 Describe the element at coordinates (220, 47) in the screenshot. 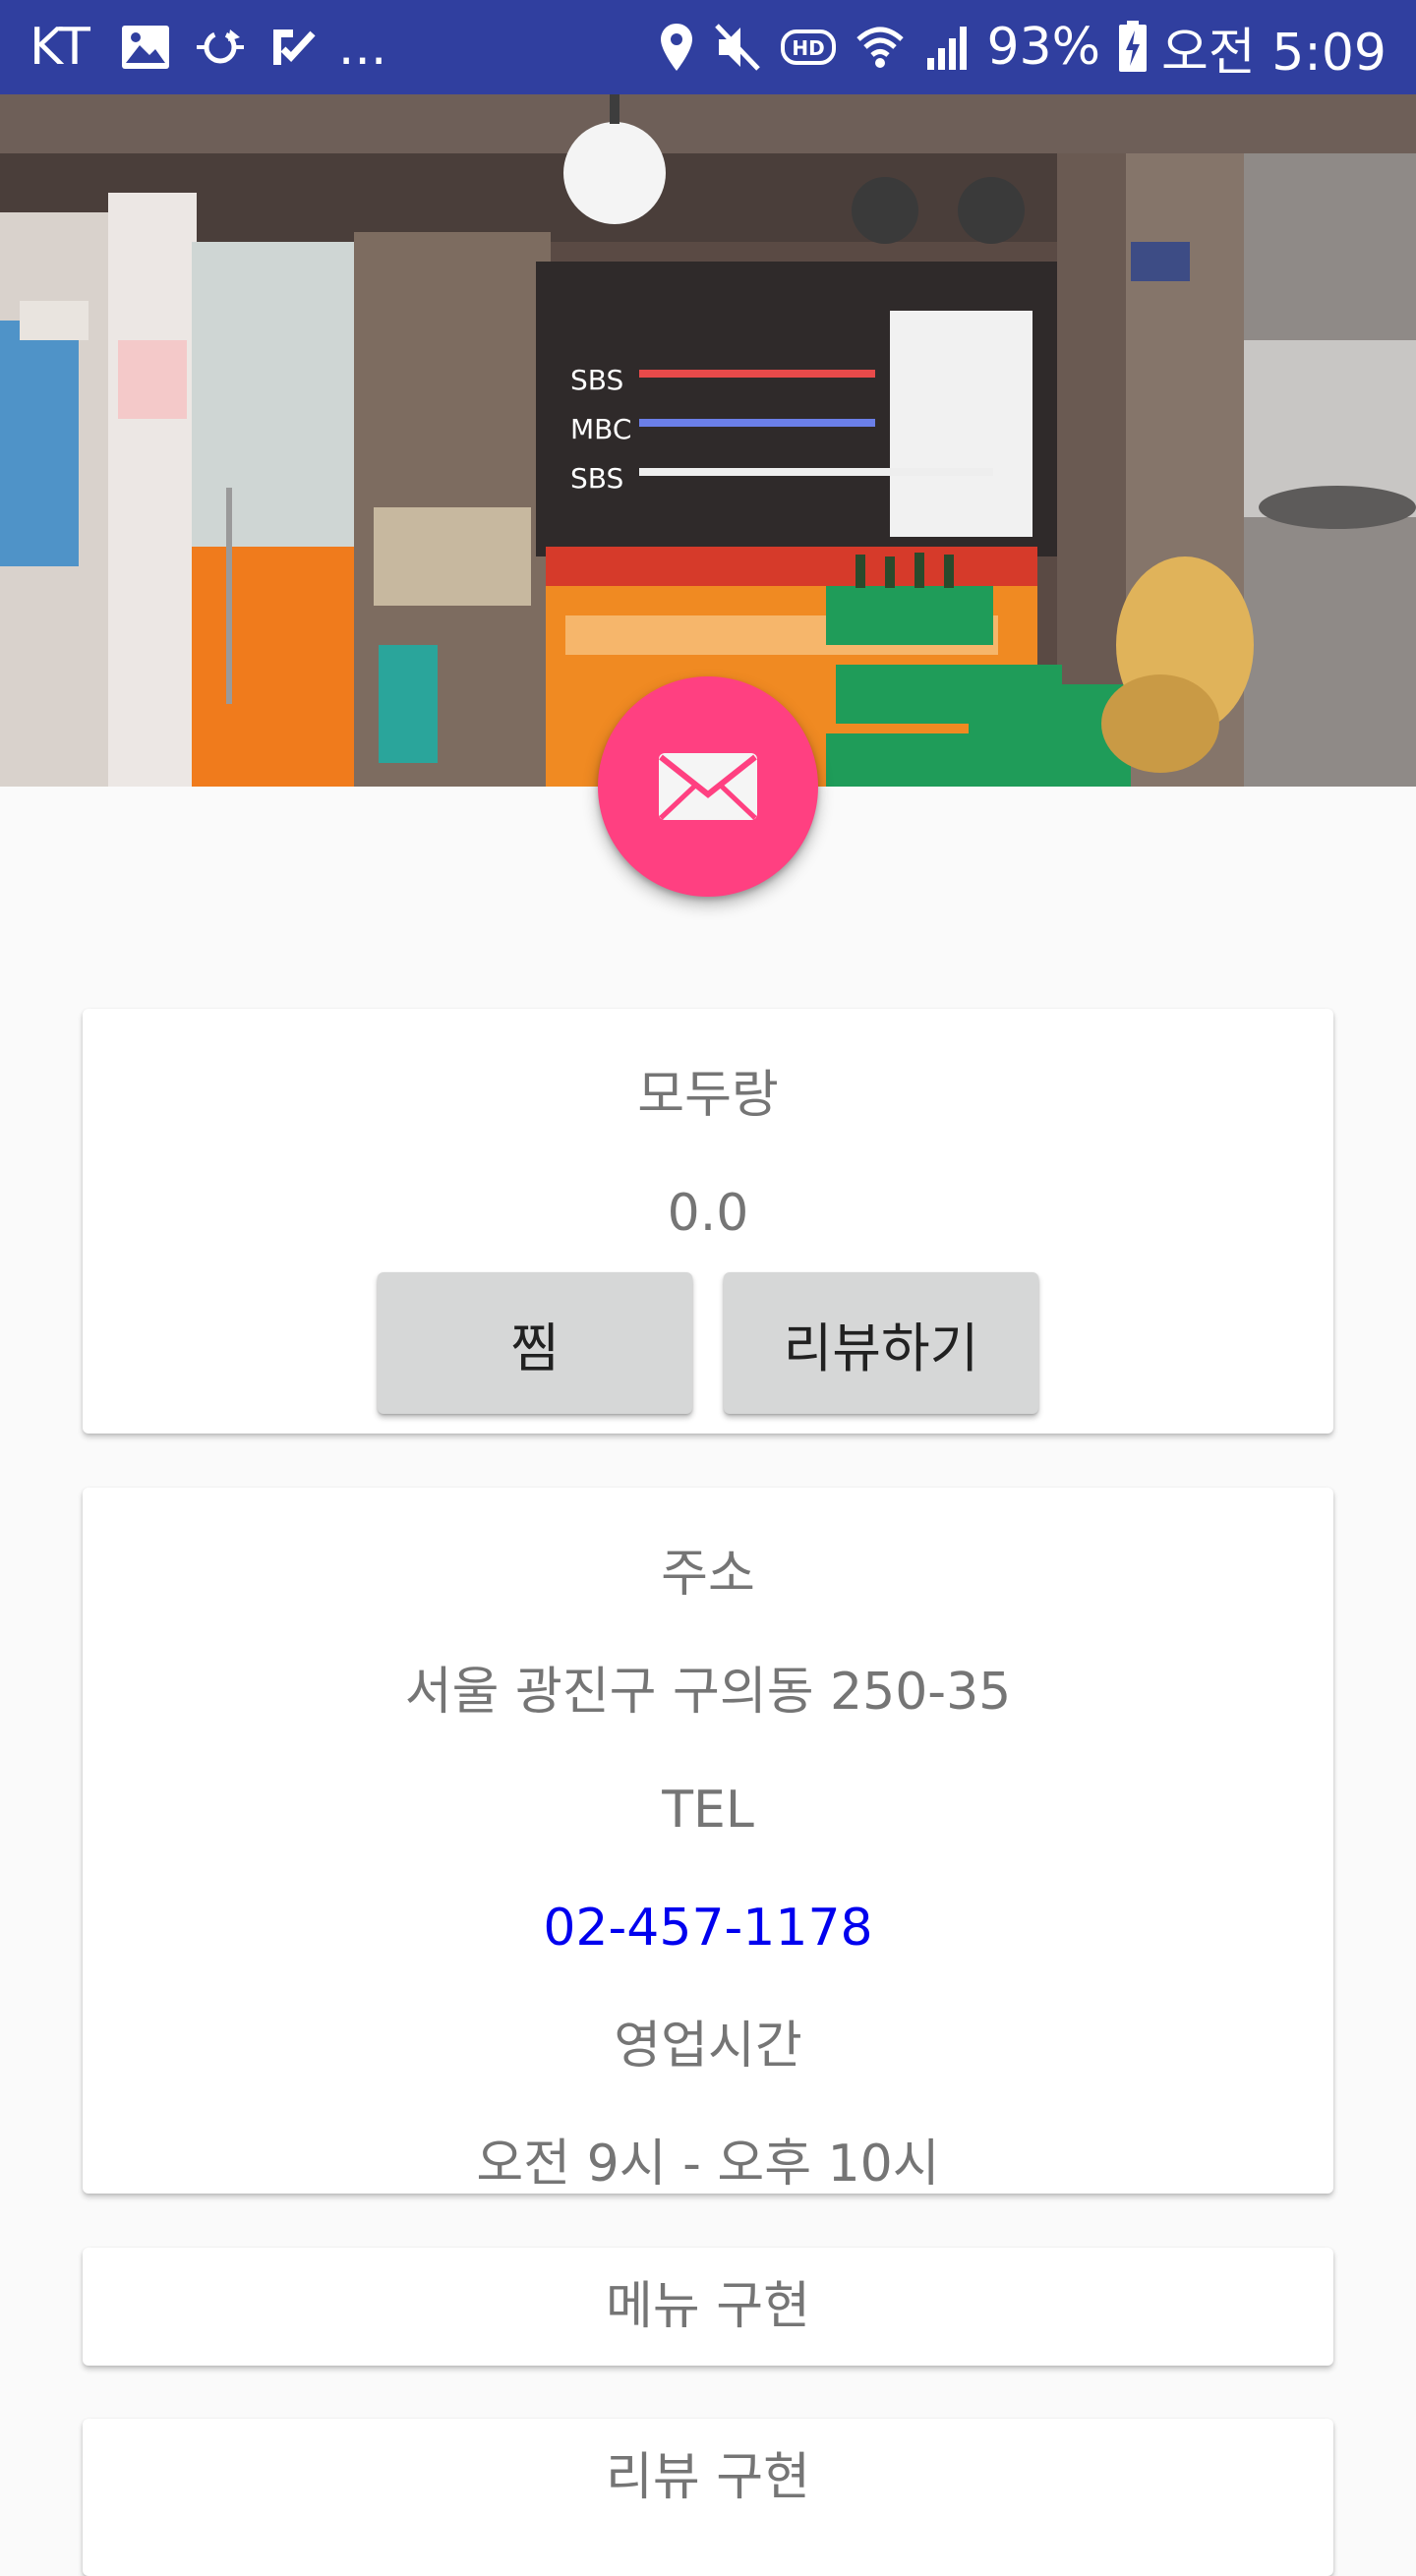

I see `sync-icon` at that location.